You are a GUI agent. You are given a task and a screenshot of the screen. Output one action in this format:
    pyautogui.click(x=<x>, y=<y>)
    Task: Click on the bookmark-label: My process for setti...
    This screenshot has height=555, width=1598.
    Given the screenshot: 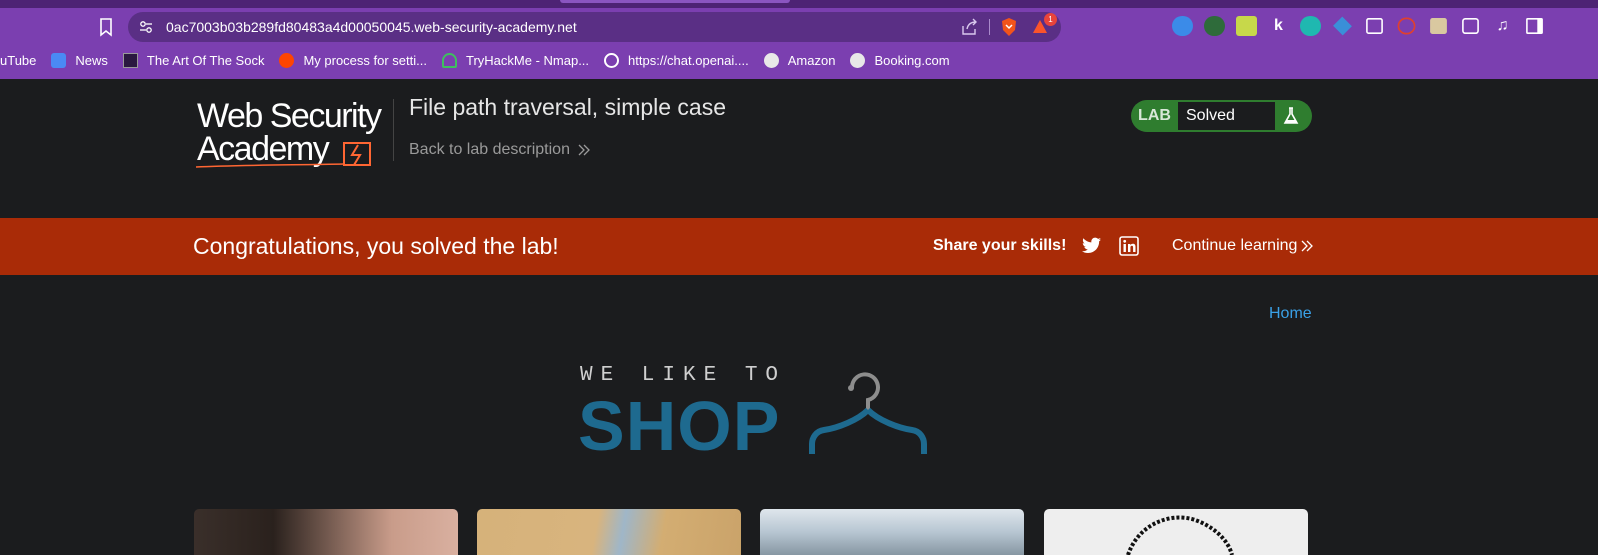 What is the action you would take?
    pyautogui.click(x=365, y=60)
    